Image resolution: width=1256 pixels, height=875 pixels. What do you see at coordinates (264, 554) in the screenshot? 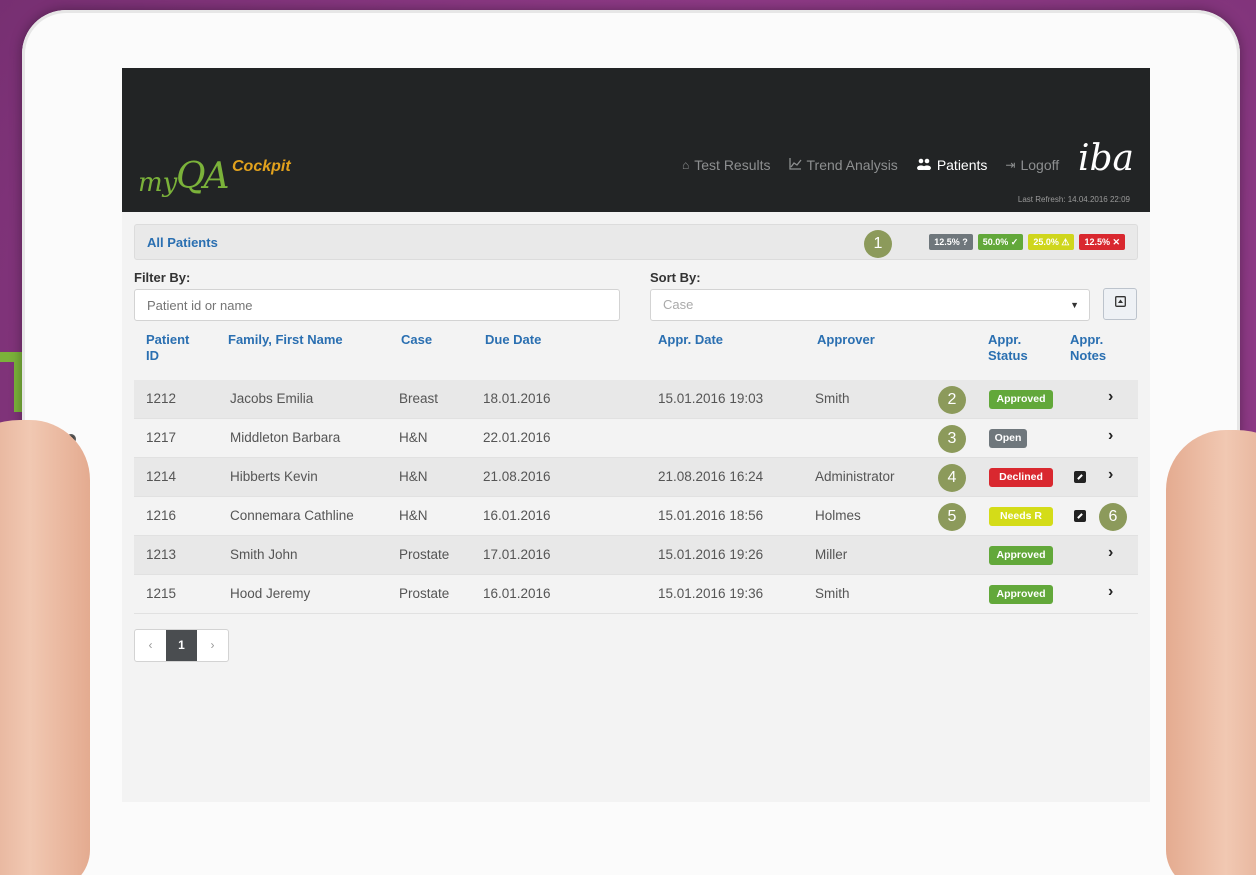
I see `cell-name: Smith John` at bounding box center [264, 554].